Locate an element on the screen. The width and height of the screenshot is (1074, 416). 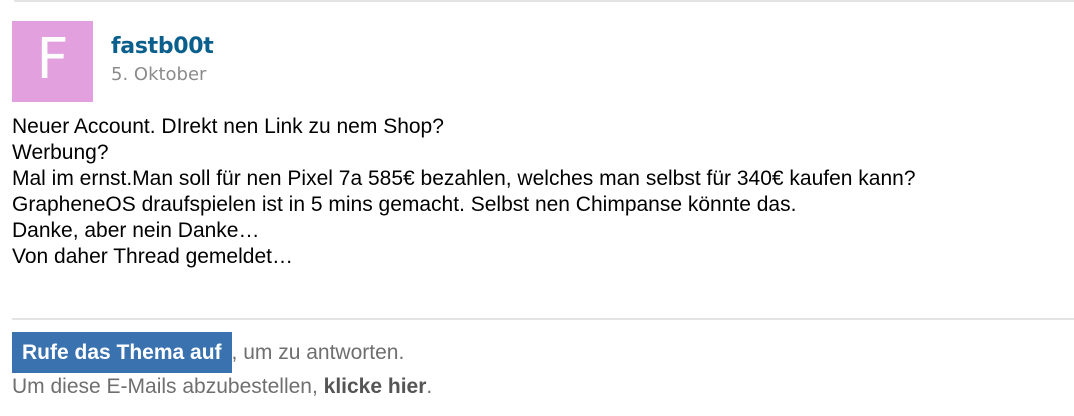
avatar: F is located at coordinates (52, 61).